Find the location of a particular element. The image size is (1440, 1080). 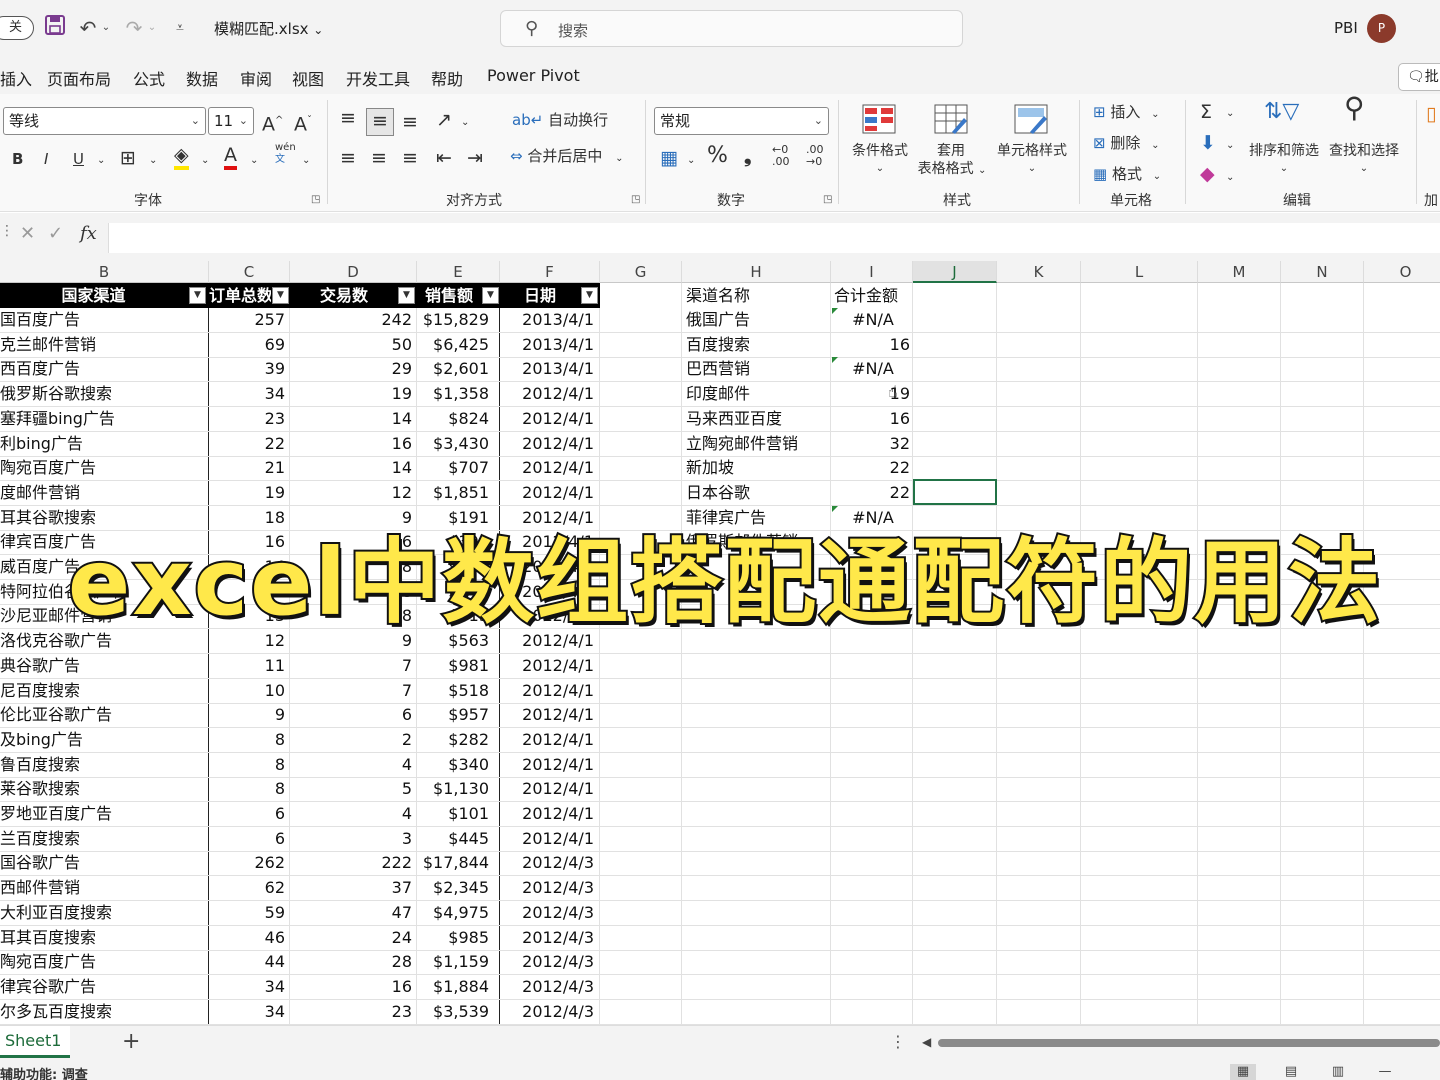

decrease-decimal-icon: .00 →0 is located at coordinates (815, 156).